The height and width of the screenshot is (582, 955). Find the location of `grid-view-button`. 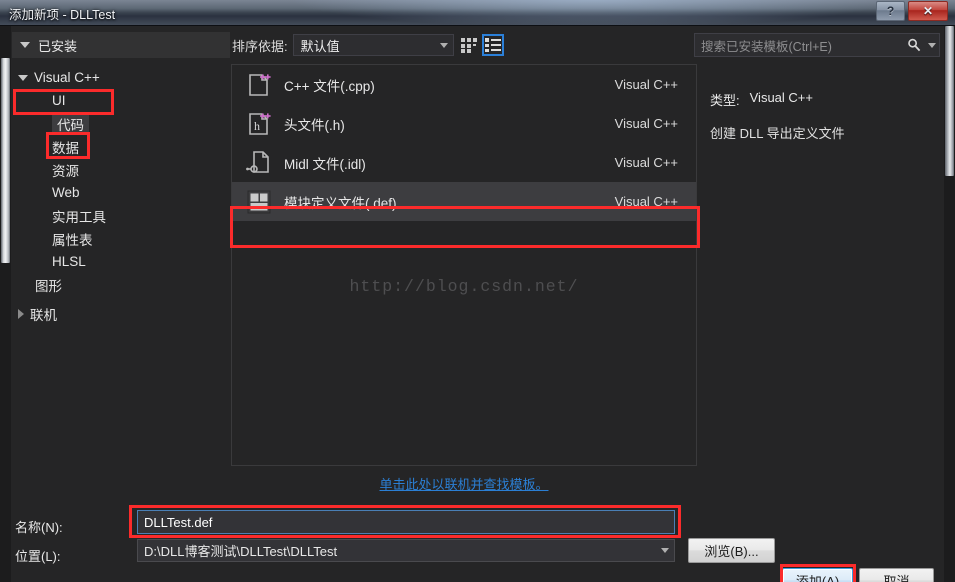

grid-view-button is located at coordinates (470, 45).